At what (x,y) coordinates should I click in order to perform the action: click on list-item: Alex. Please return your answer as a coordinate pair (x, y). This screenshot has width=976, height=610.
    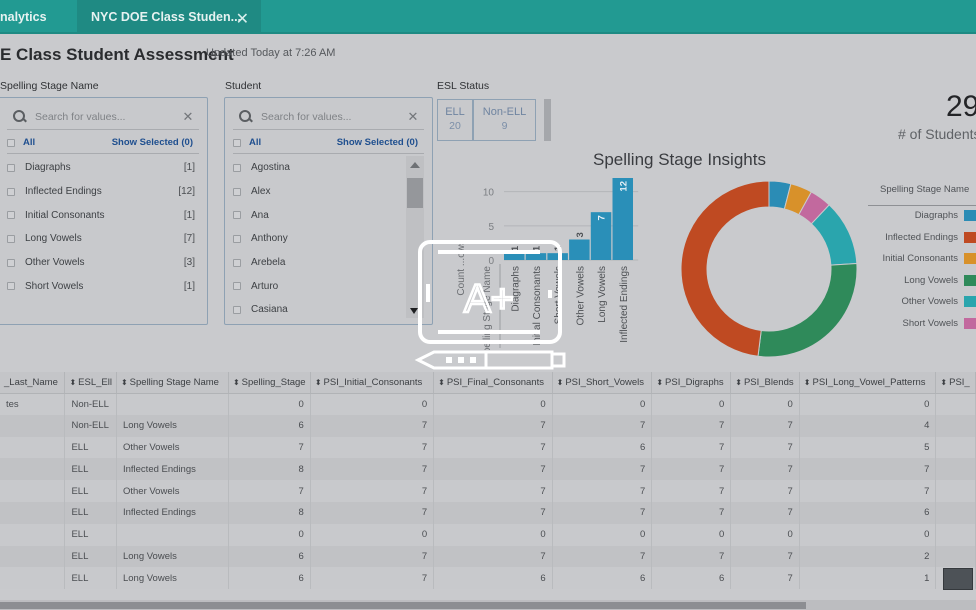
    Looking at the image, I should click on (318, 192).